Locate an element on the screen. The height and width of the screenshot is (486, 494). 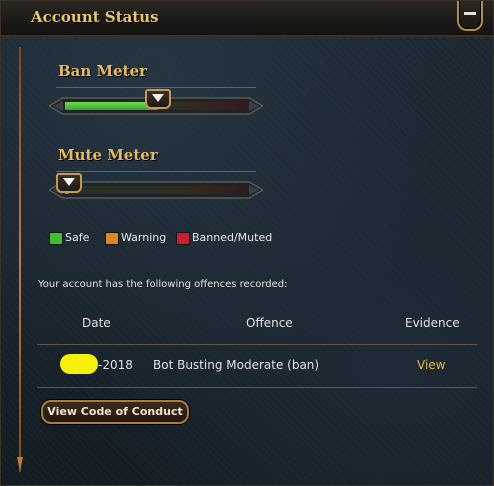
ban-meter-underline is located at coordinates (156, 87).